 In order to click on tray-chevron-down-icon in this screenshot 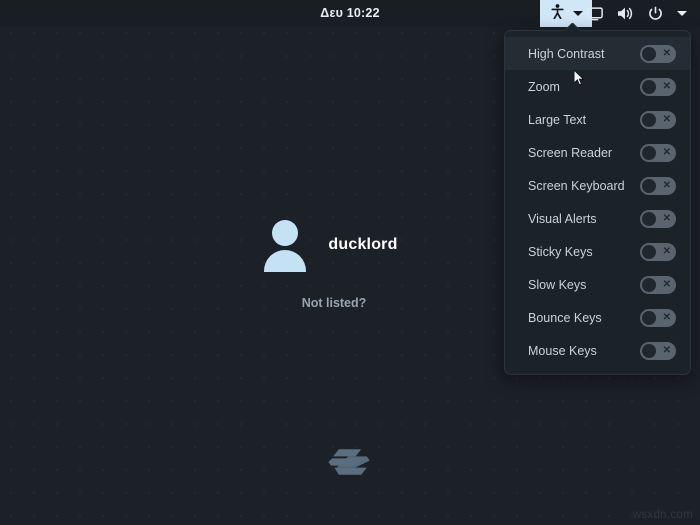, I will do `click(682, 13)`.